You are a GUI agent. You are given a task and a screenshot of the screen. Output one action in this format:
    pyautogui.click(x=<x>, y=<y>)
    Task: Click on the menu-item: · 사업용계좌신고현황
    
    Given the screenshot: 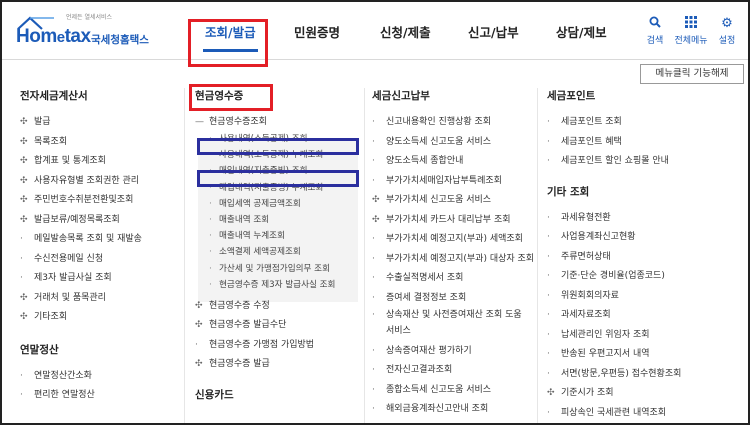 What is the action you would take?
    pyautogui.click(x=644, y=238)
    